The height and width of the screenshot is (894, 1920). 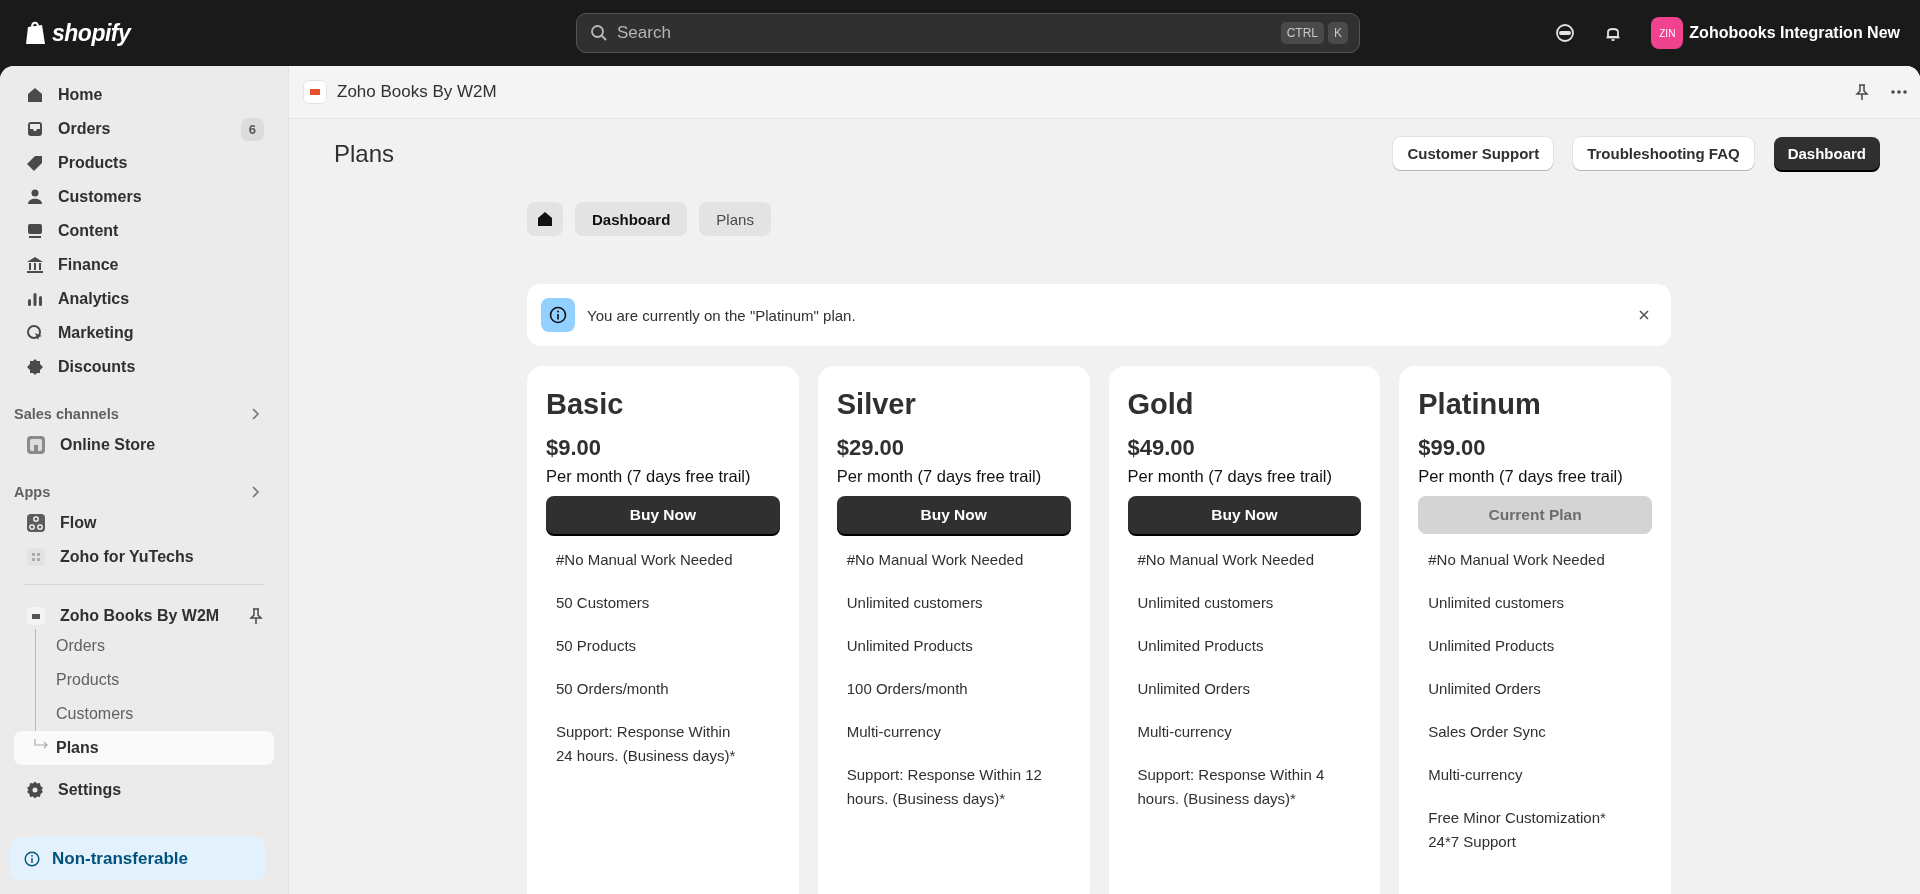 What do you see at coordinates (144, 265) in the screenshot?
I see `nav-item: Finance` at bounding box center [144, 265].